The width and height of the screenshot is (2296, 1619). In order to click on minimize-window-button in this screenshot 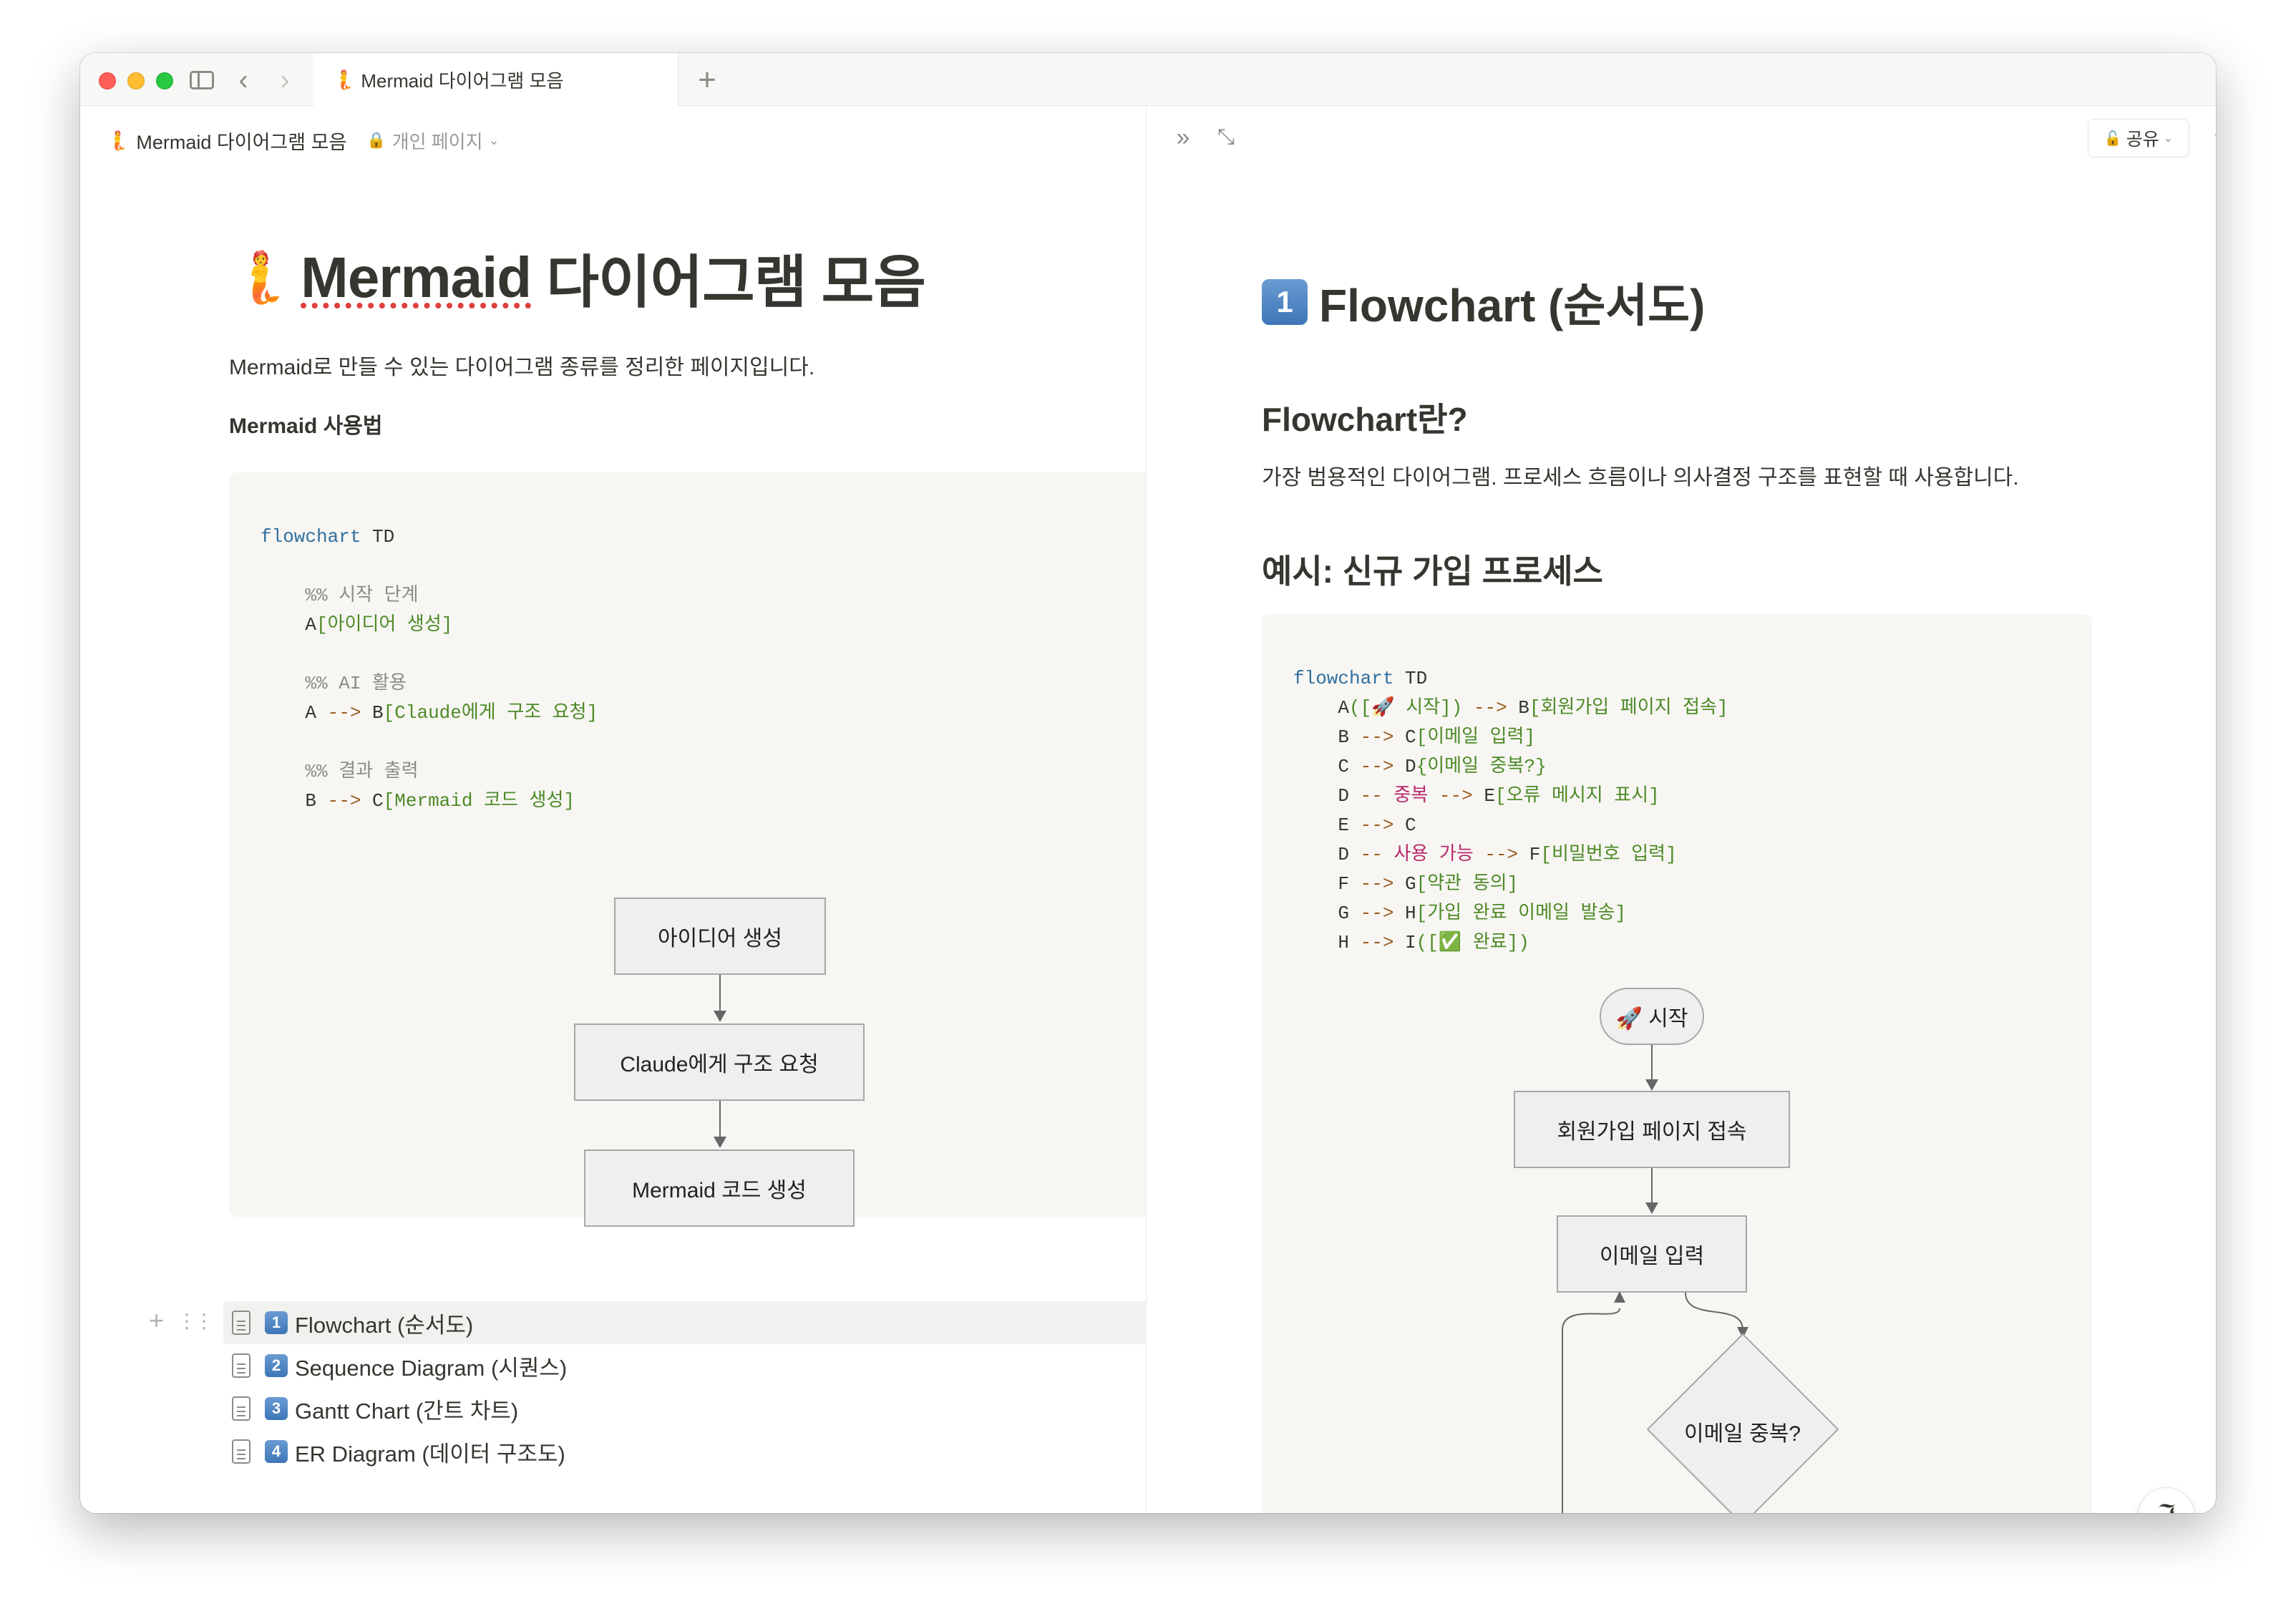, I will do `click(136, 80)`.